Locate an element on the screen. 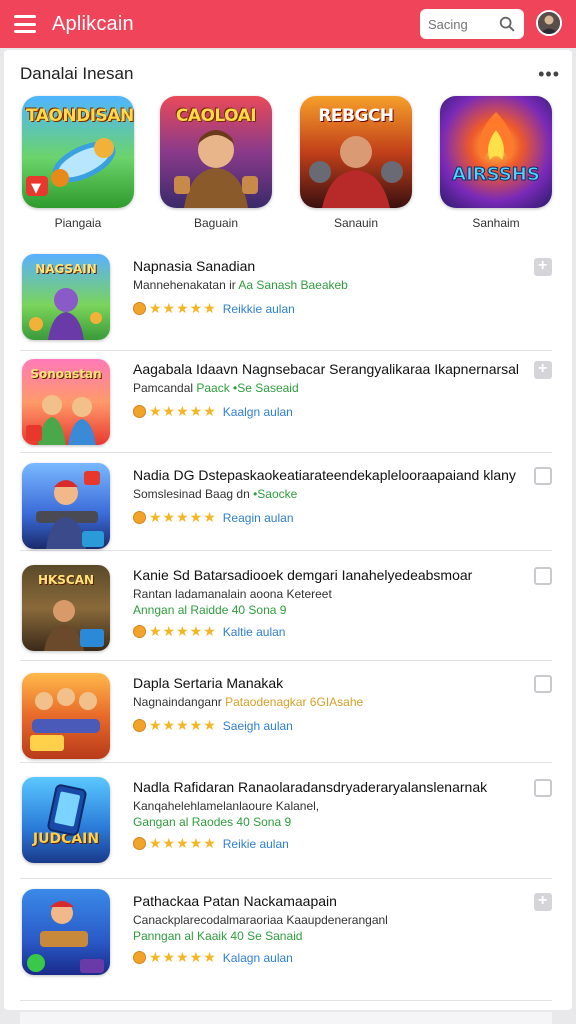 This screenshot has height=1024, width=576. avatar is located at coordinates (549, 23).